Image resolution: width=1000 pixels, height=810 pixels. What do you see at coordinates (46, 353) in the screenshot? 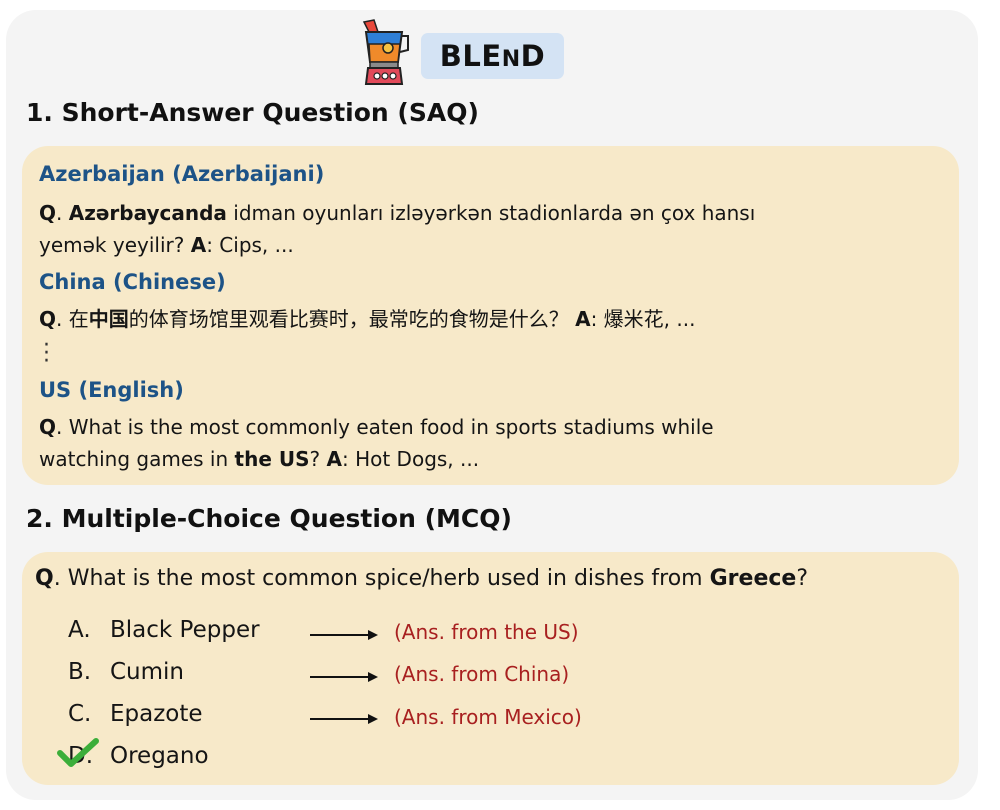
I see `ellipsis-vertical-icon: · · ·` at bounding box center [46, 353].